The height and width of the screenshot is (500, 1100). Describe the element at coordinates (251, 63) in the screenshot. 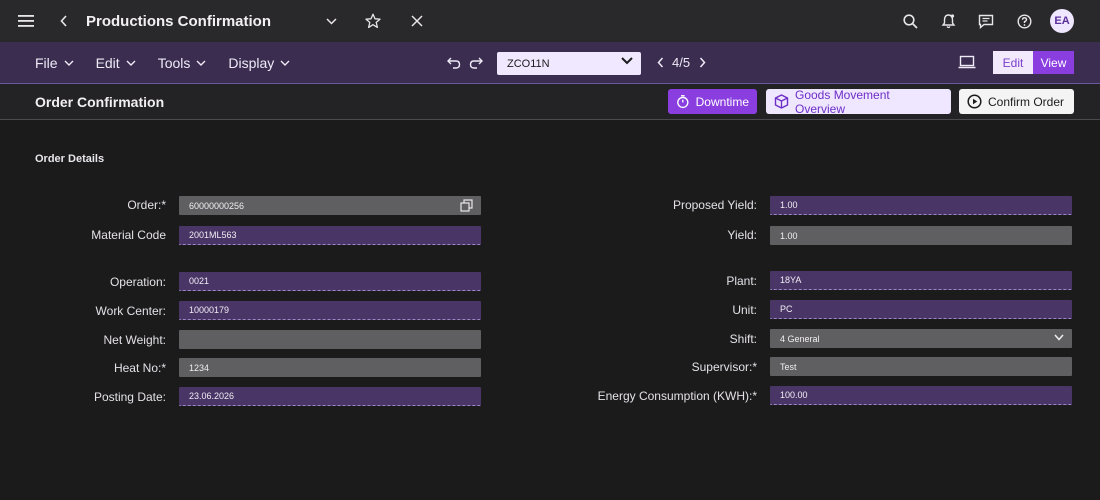

I see `menu-display-label: Display` at that location.